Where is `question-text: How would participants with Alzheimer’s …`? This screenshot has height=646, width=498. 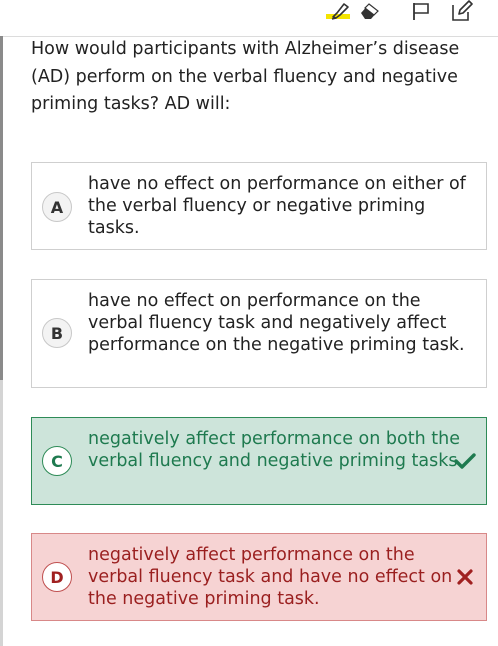
question-text: How would participants with Alzheimer’s … is located at coordinates (245, 76).